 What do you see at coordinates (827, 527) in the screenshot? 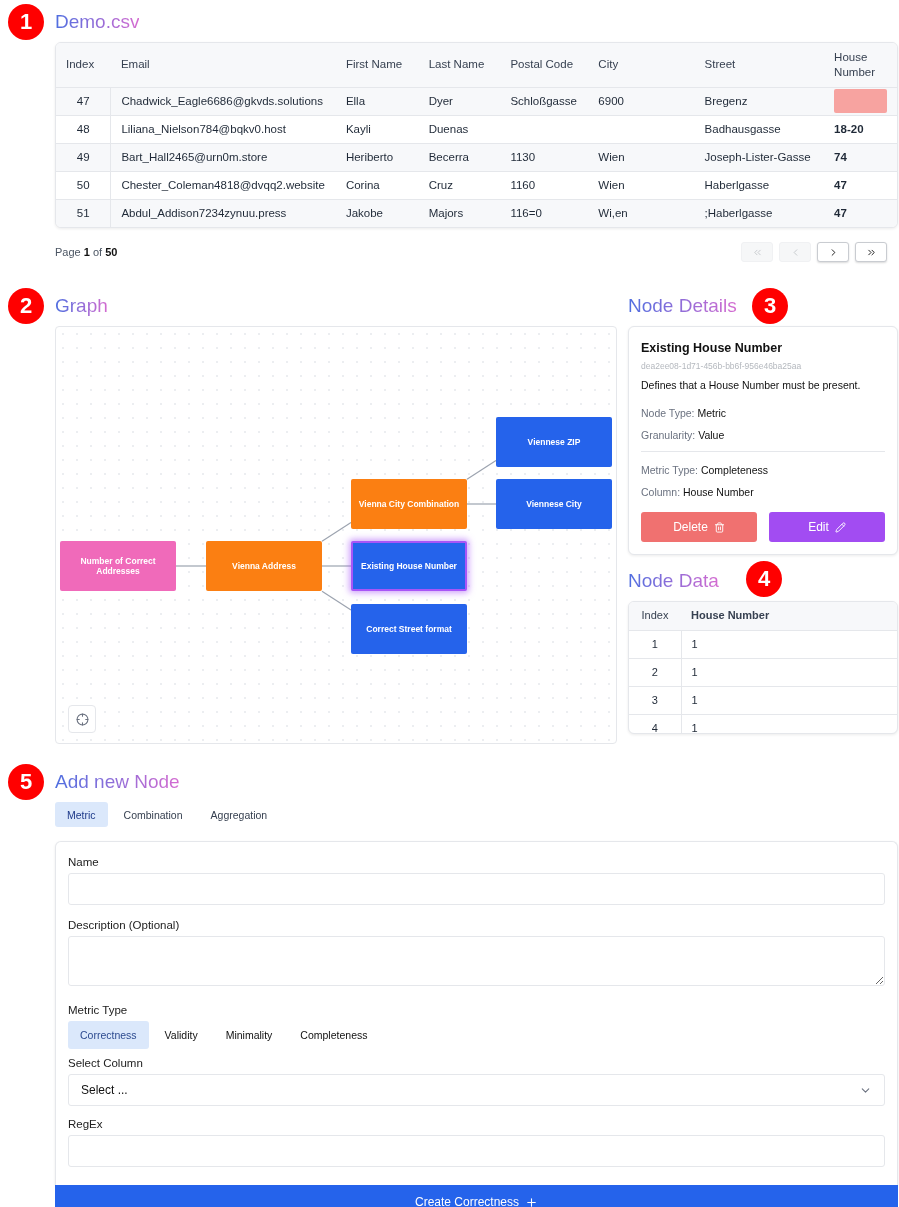
I see `edit-button: Edit` at bounding box center [827, 527].